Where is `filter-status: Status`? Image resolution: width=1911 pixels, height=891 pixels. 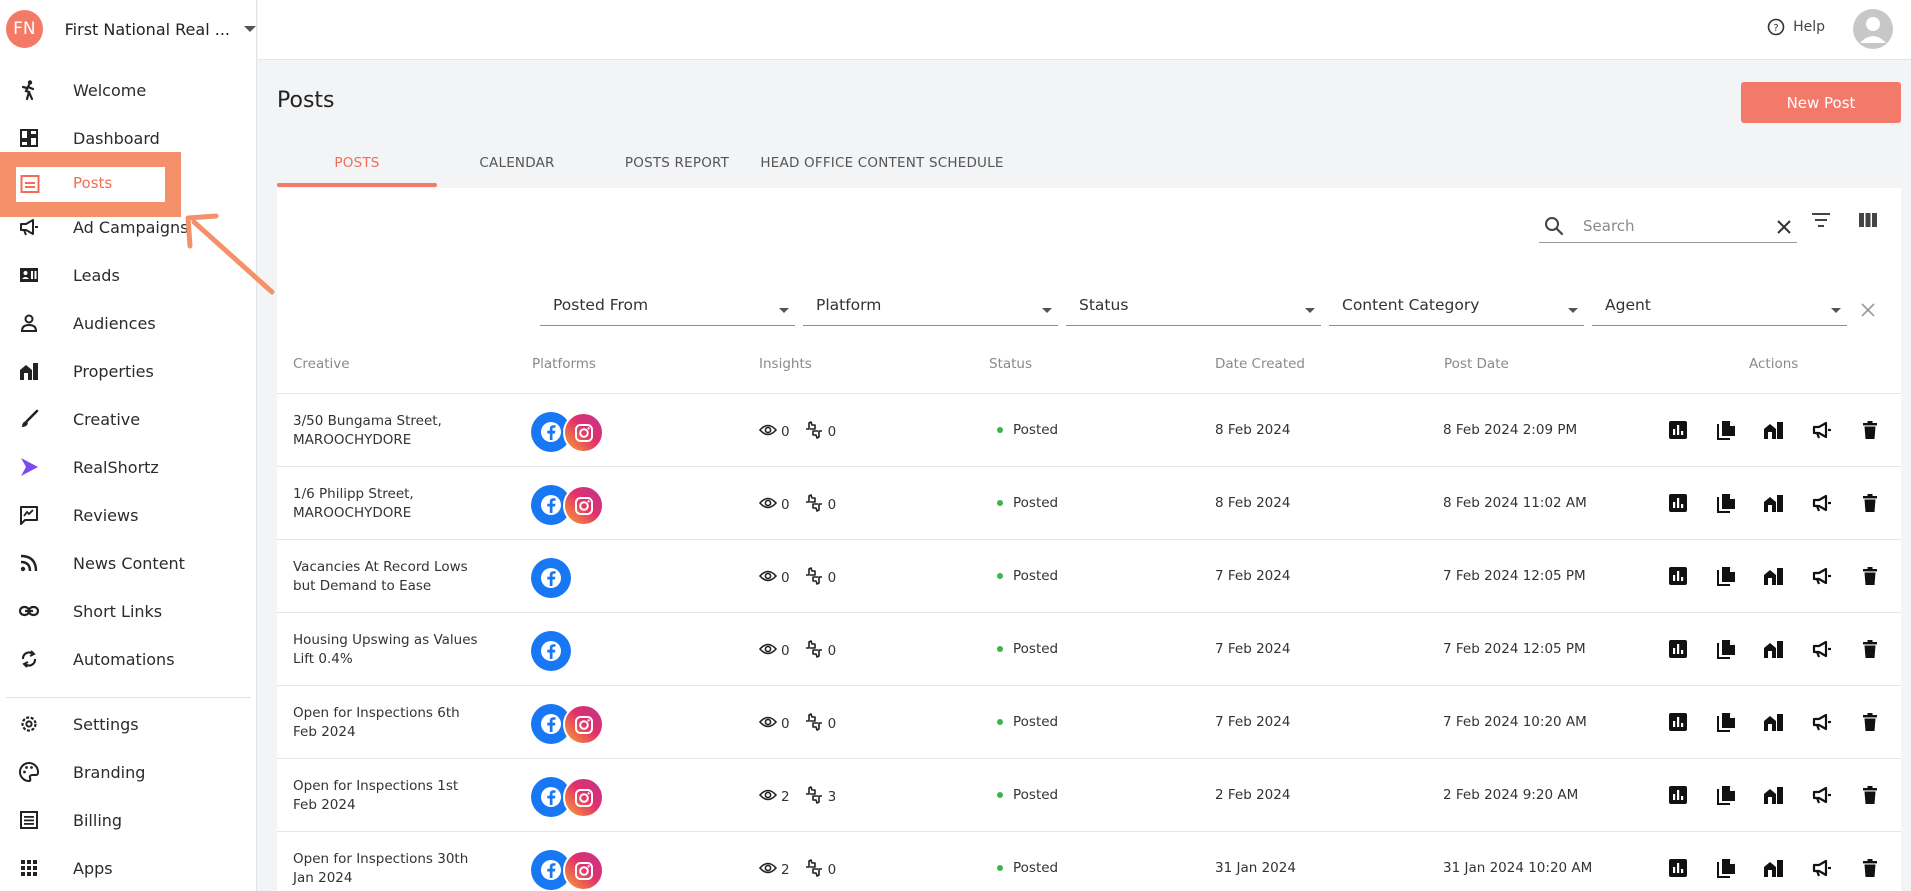 filter-status: Status is located at coordinates (1193, 307).